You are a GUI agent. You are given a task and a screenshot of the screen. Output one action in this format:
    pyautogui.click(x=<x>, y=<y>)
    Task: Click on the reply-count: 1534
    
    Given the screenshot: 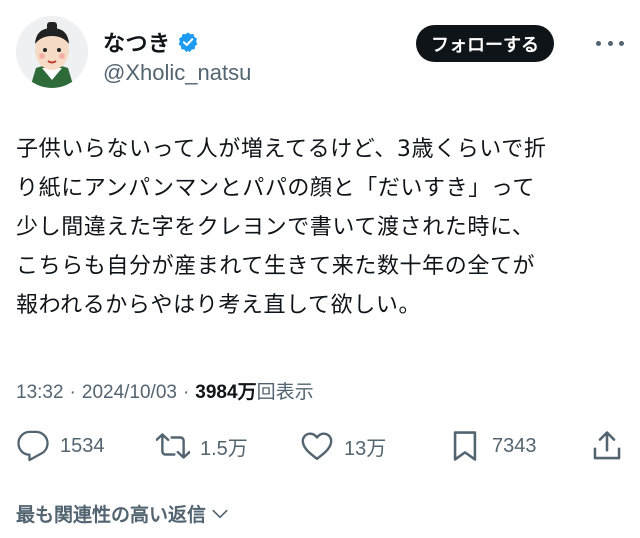 What is the action you would take?
    pyautogui.click(x=82, y=445)
    